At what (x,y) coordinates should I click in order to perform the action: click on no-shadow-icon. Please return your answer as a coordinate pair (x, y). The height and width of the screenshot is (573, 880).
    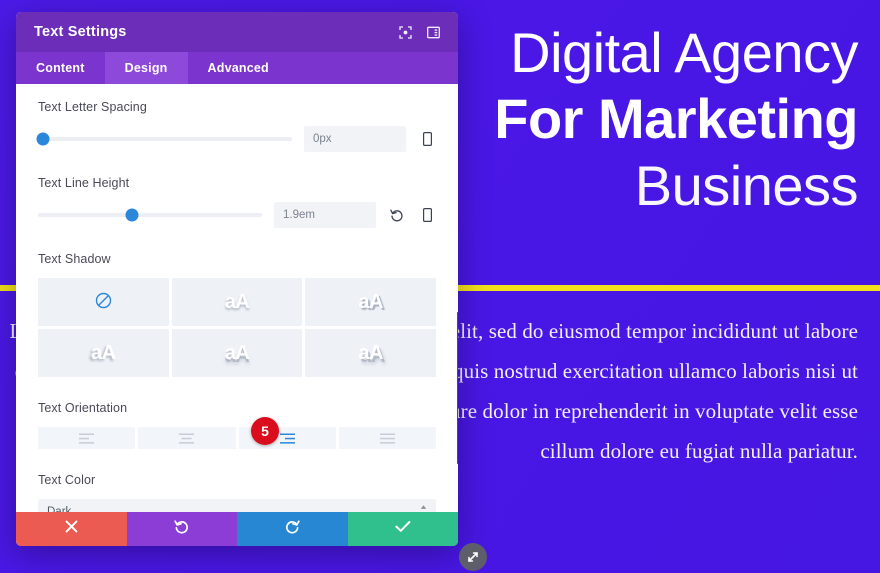
    Looking at the image, I should click on (103, 302).